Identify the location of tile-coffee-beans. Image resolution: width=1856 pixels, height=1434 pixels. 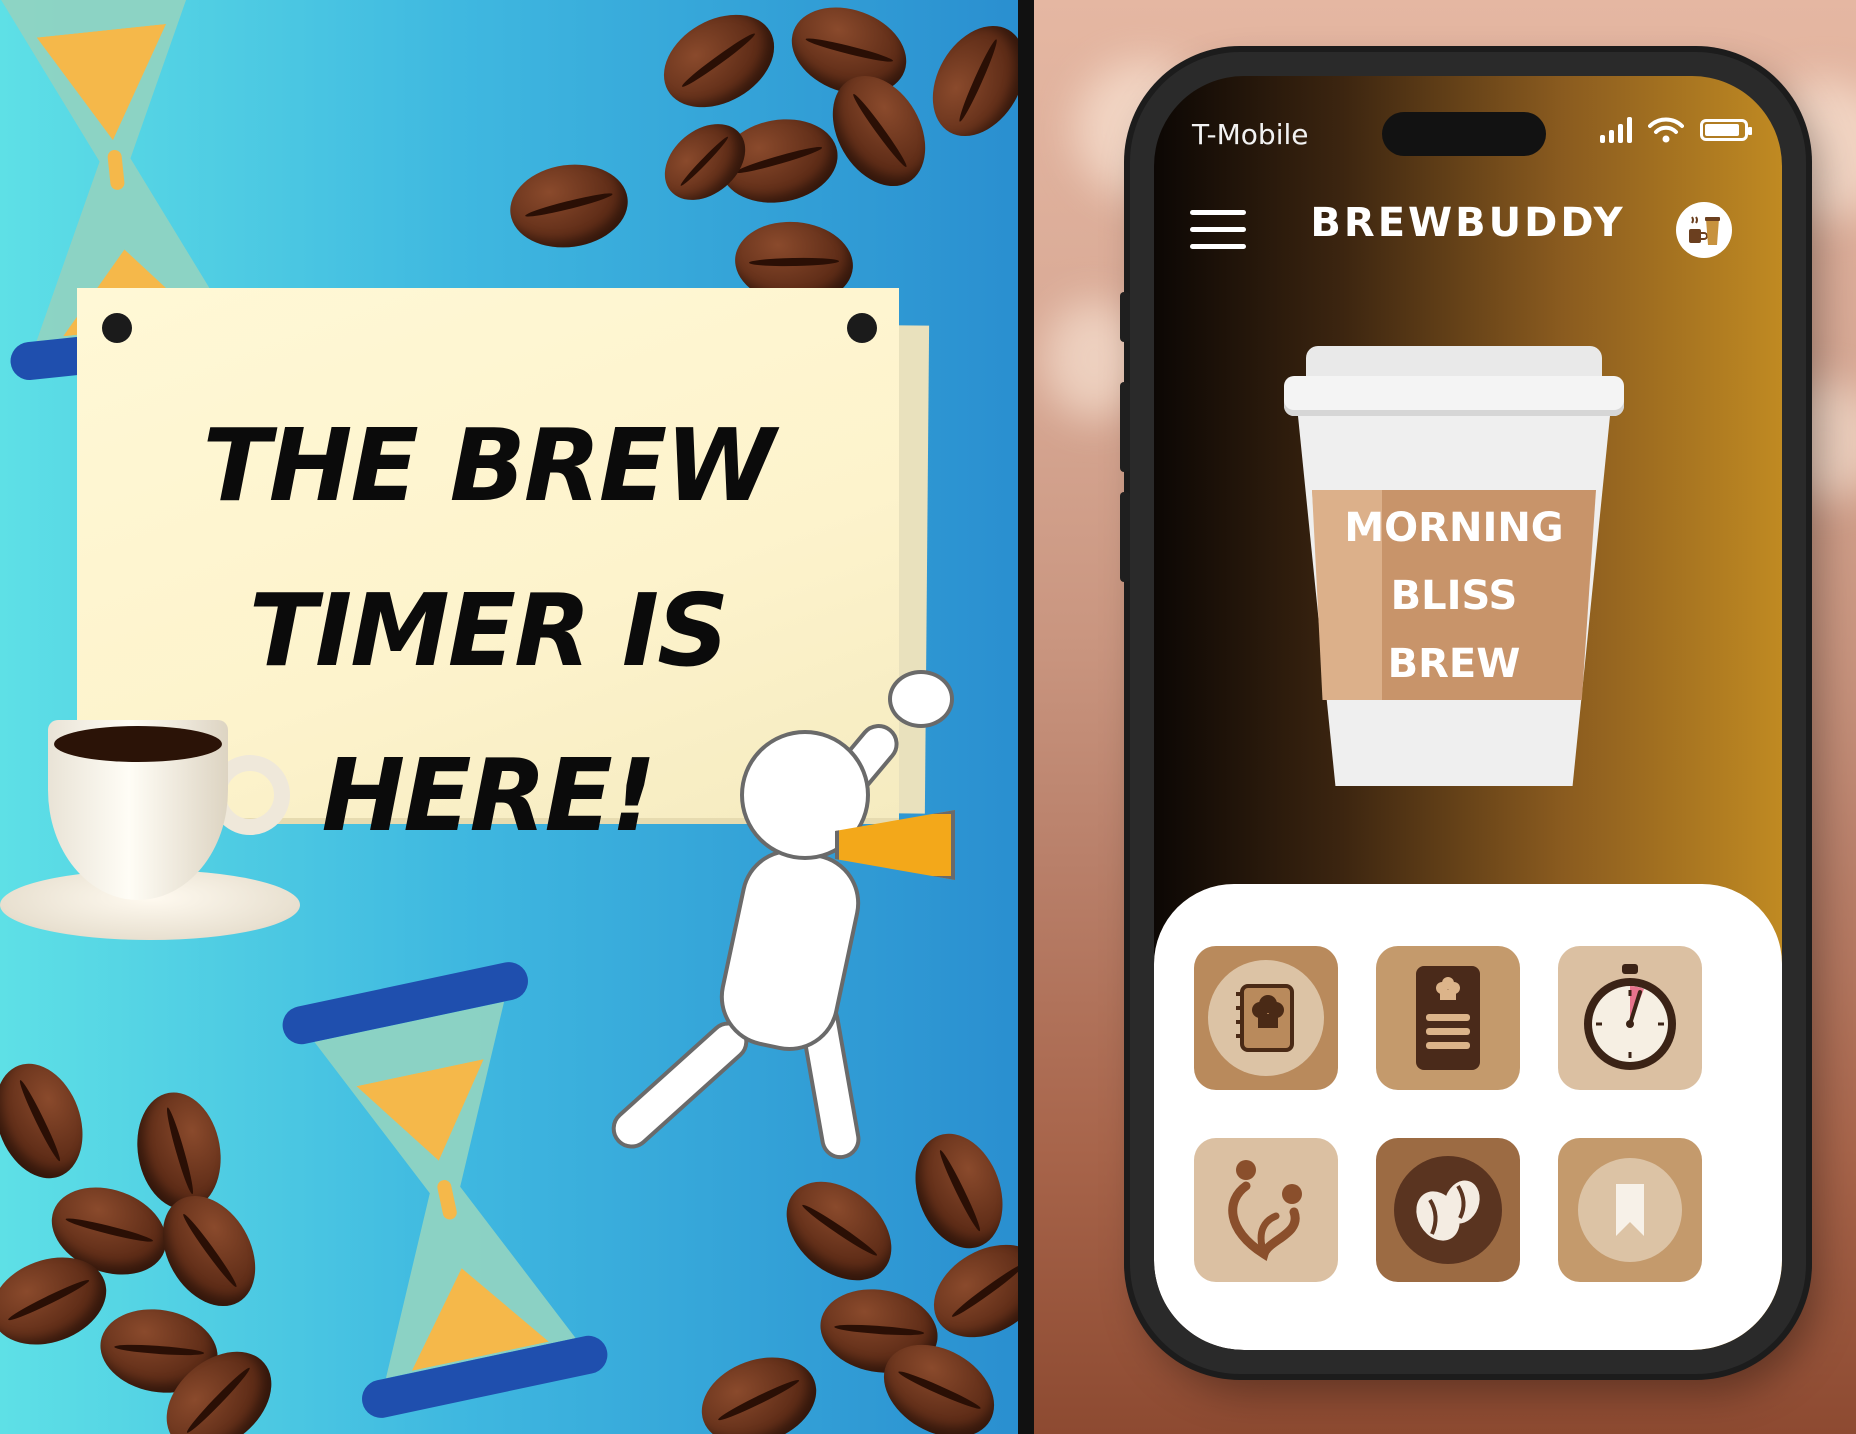
(1448, 1210).